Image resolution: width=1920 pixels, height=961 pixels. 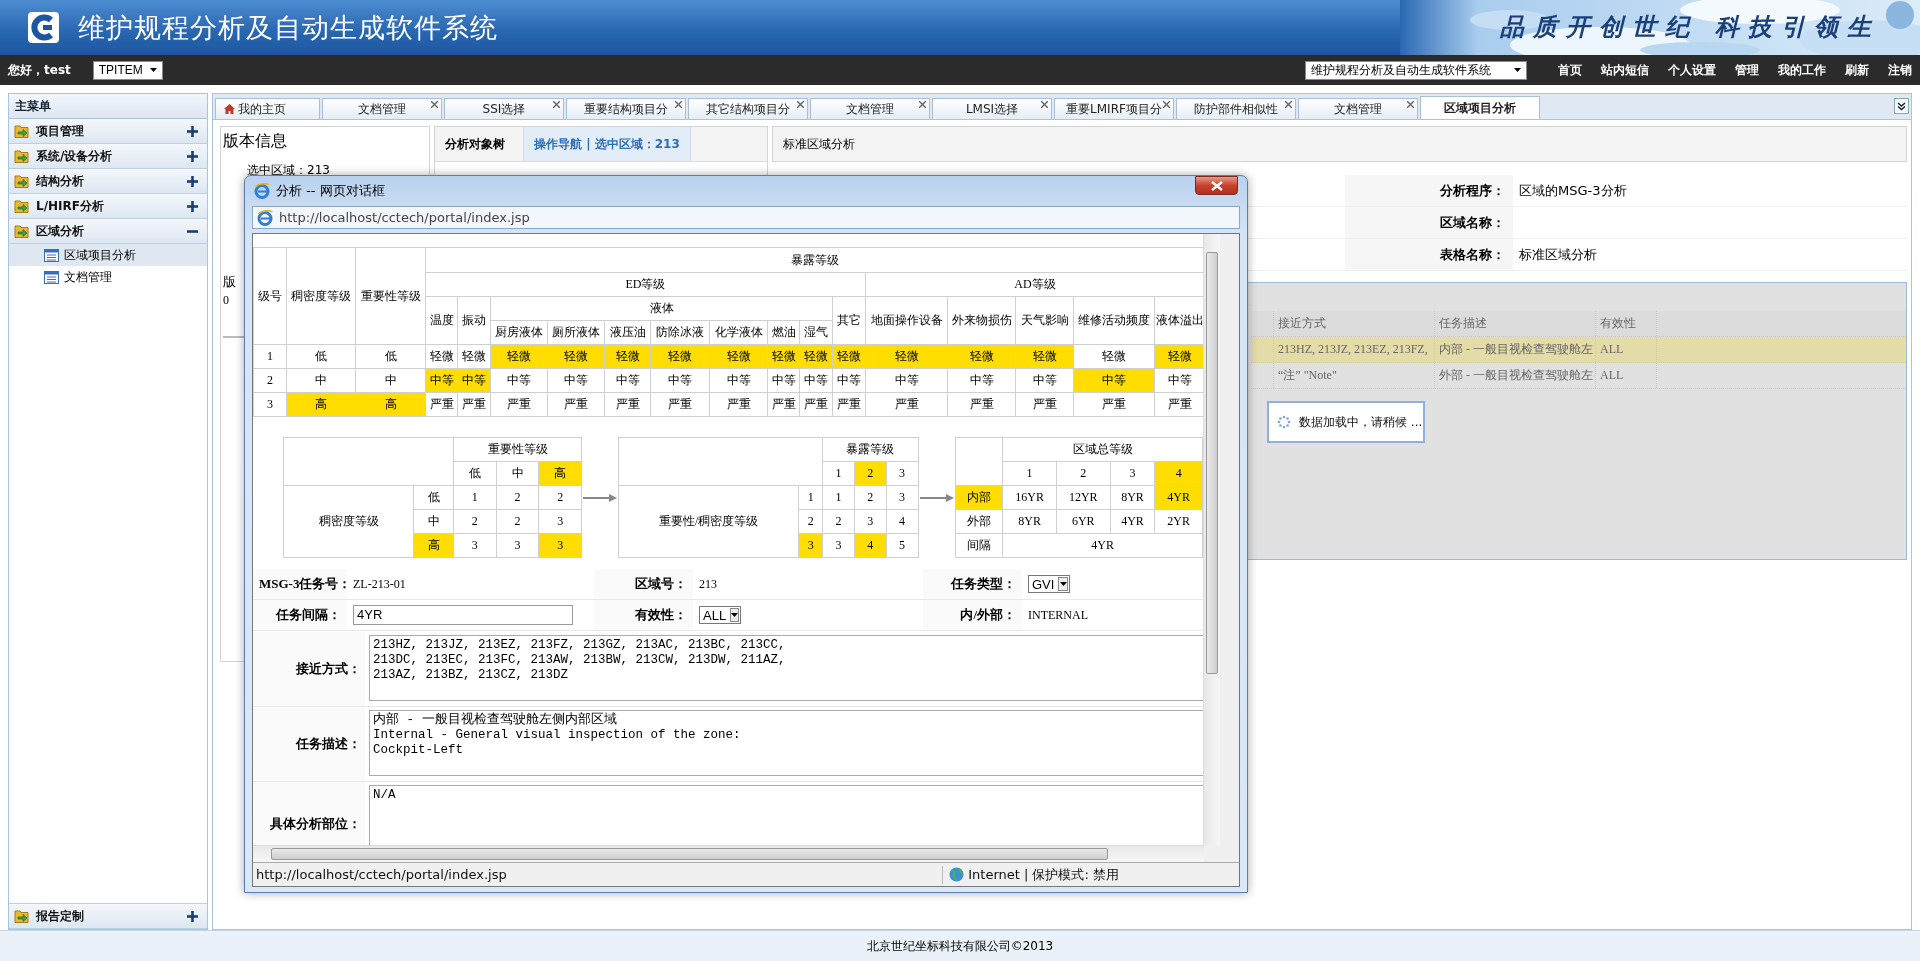 What do you see at coordinates (708, 521) in the screenshot?
I see `row-header: 重要性/稠密度等级` at bounding box center [708, 521].